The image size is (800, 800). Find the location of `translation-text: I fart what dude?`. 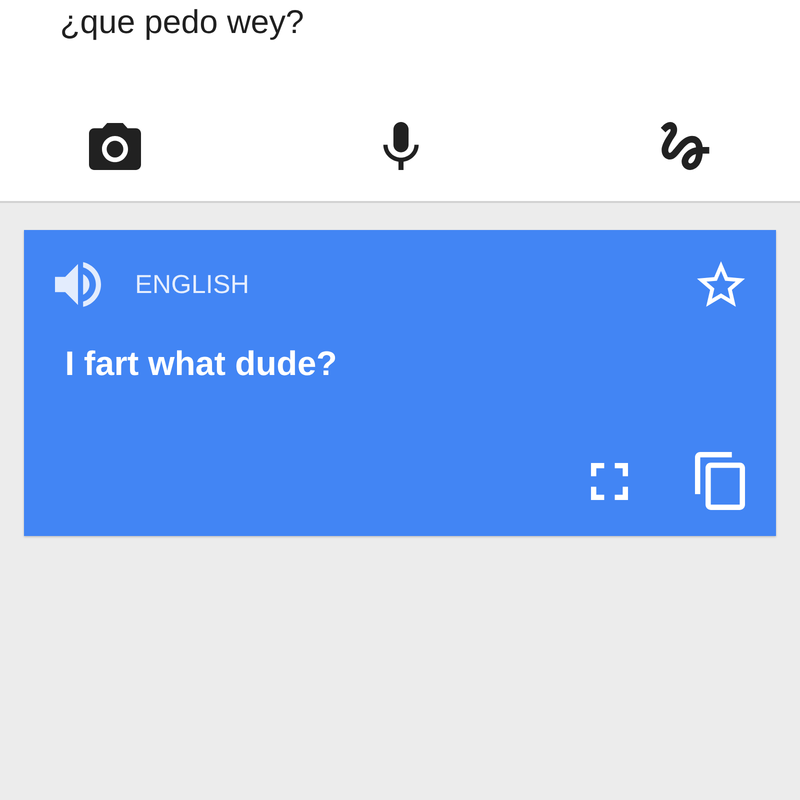

translation-text: I fart what dude? is located at coordinates (201, 364).